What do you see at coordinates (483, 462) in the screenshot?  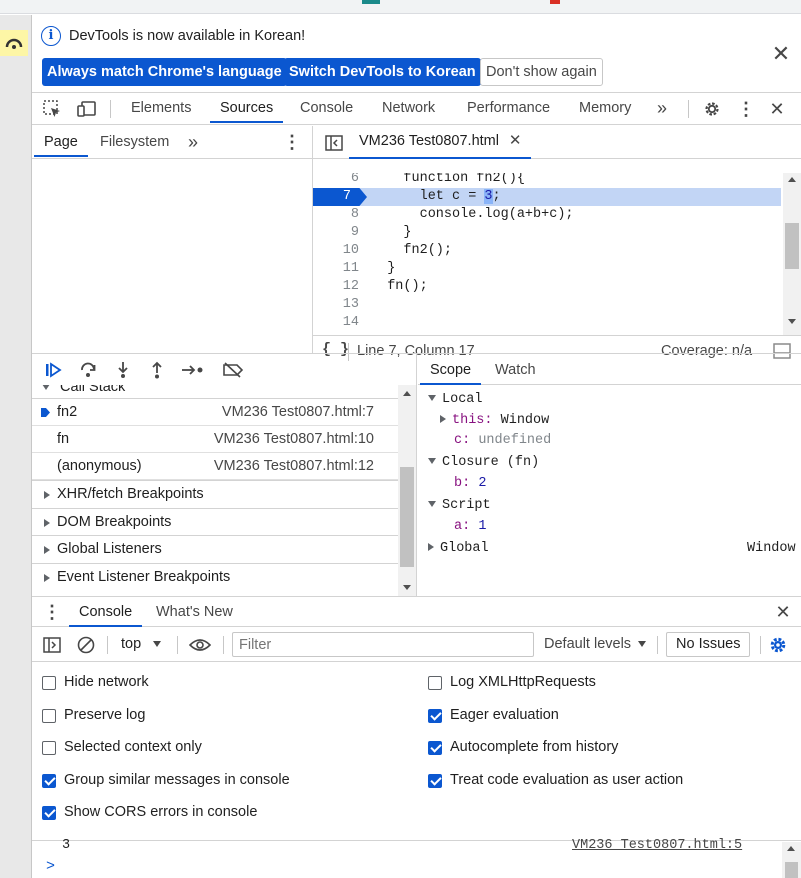 I see `scope-closure: Closure (fn)` at bounding box center [483, 462].